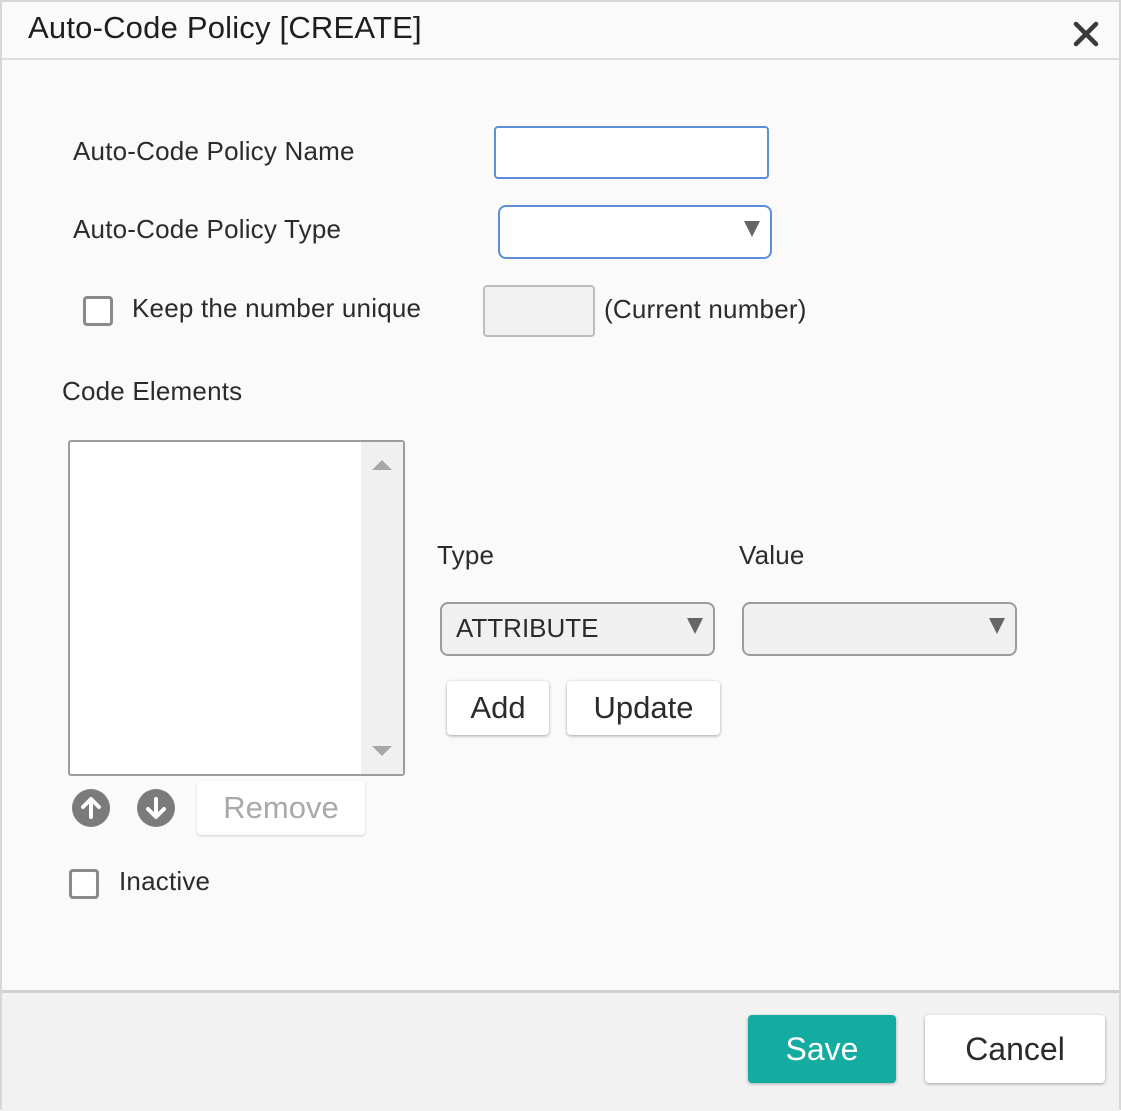 This screenshot has height=1111, width=1121. What do you see at coordinates (382, 465) in the screenshot?
I see `scroll-up-icon` at bounding box center [382, 465].